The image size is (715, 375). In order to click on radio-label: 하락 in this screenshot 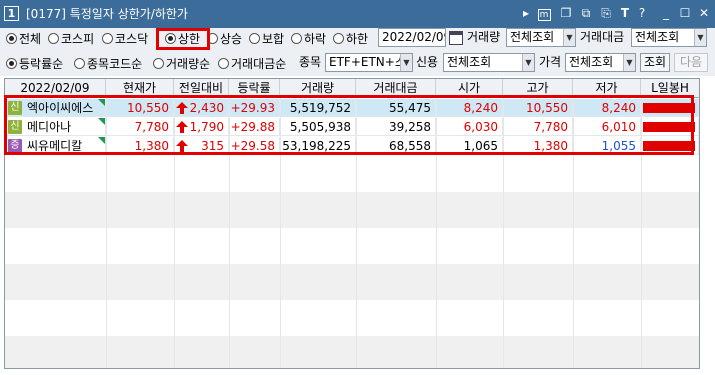, I will do `click(315, 38)`.